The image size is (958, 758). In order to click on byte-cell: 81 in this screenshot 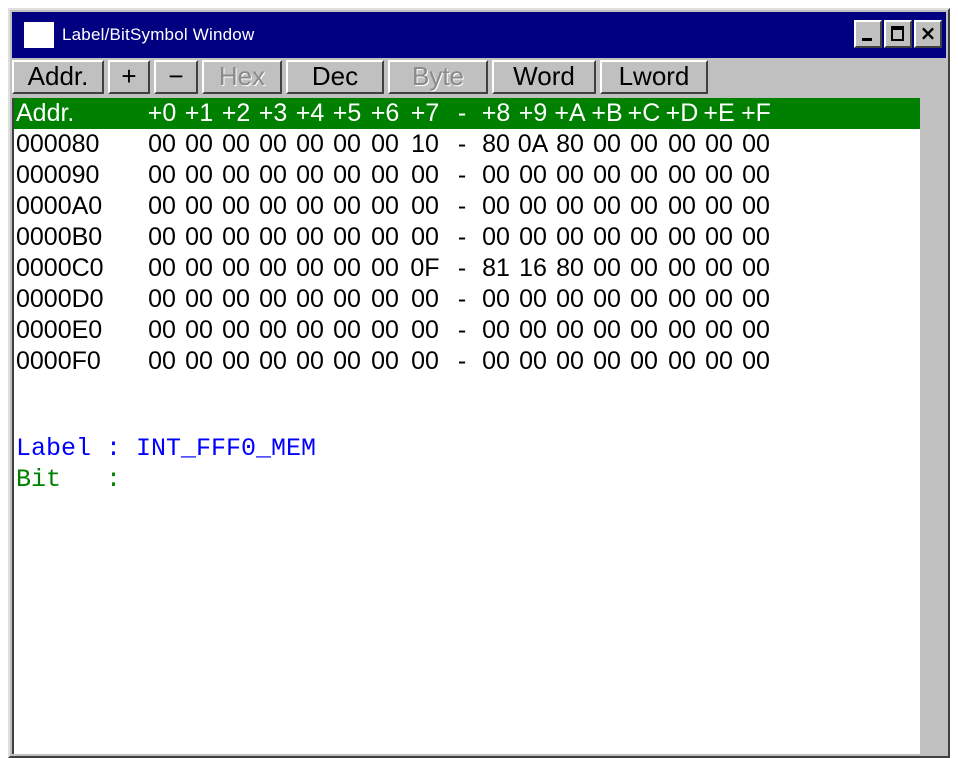, I will do `click(496, 268)`.